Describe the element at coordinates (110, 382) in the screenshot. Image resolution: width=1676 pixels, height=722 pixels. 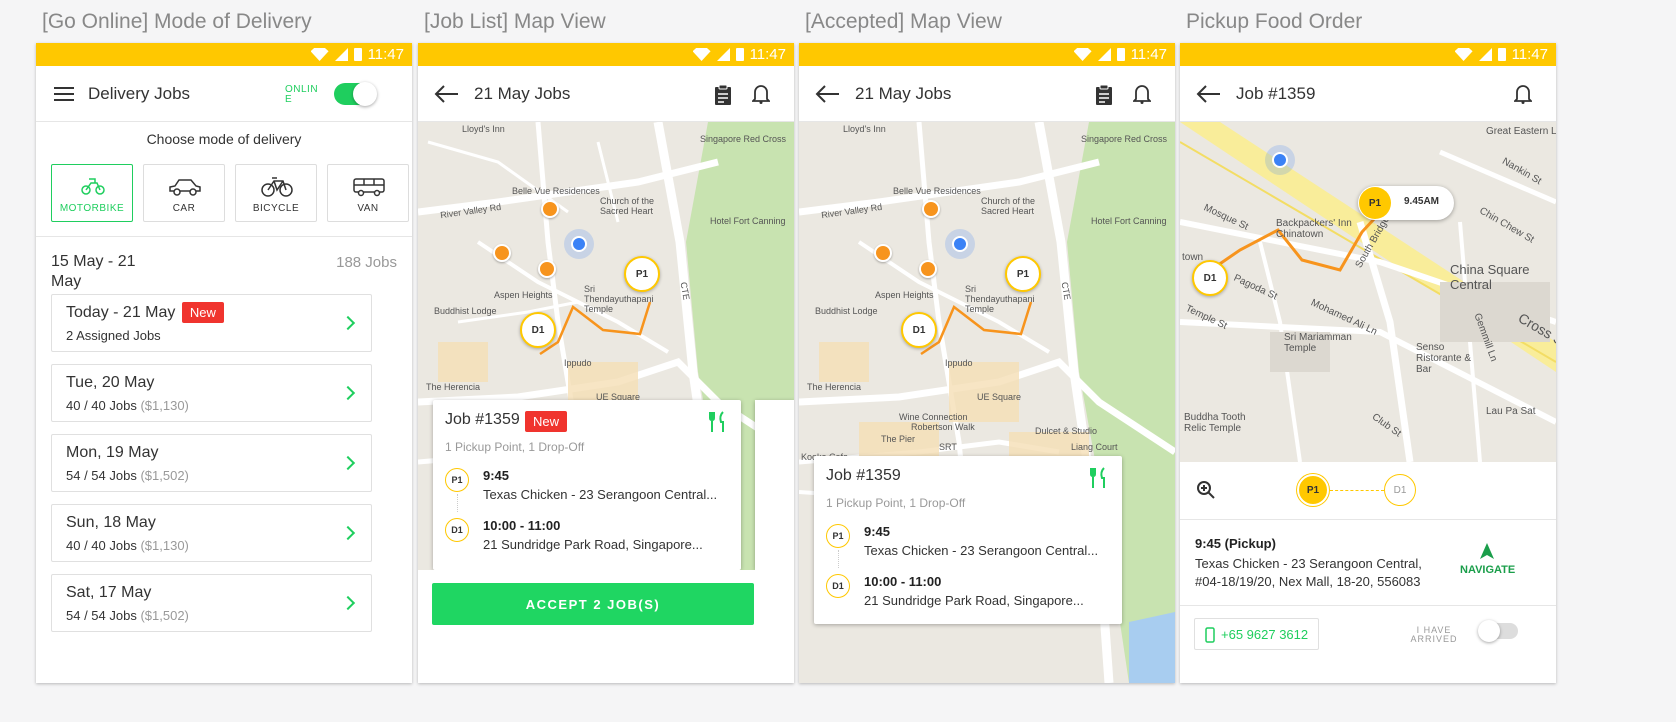
I see `day-title: Tue, 20 May` at that location.